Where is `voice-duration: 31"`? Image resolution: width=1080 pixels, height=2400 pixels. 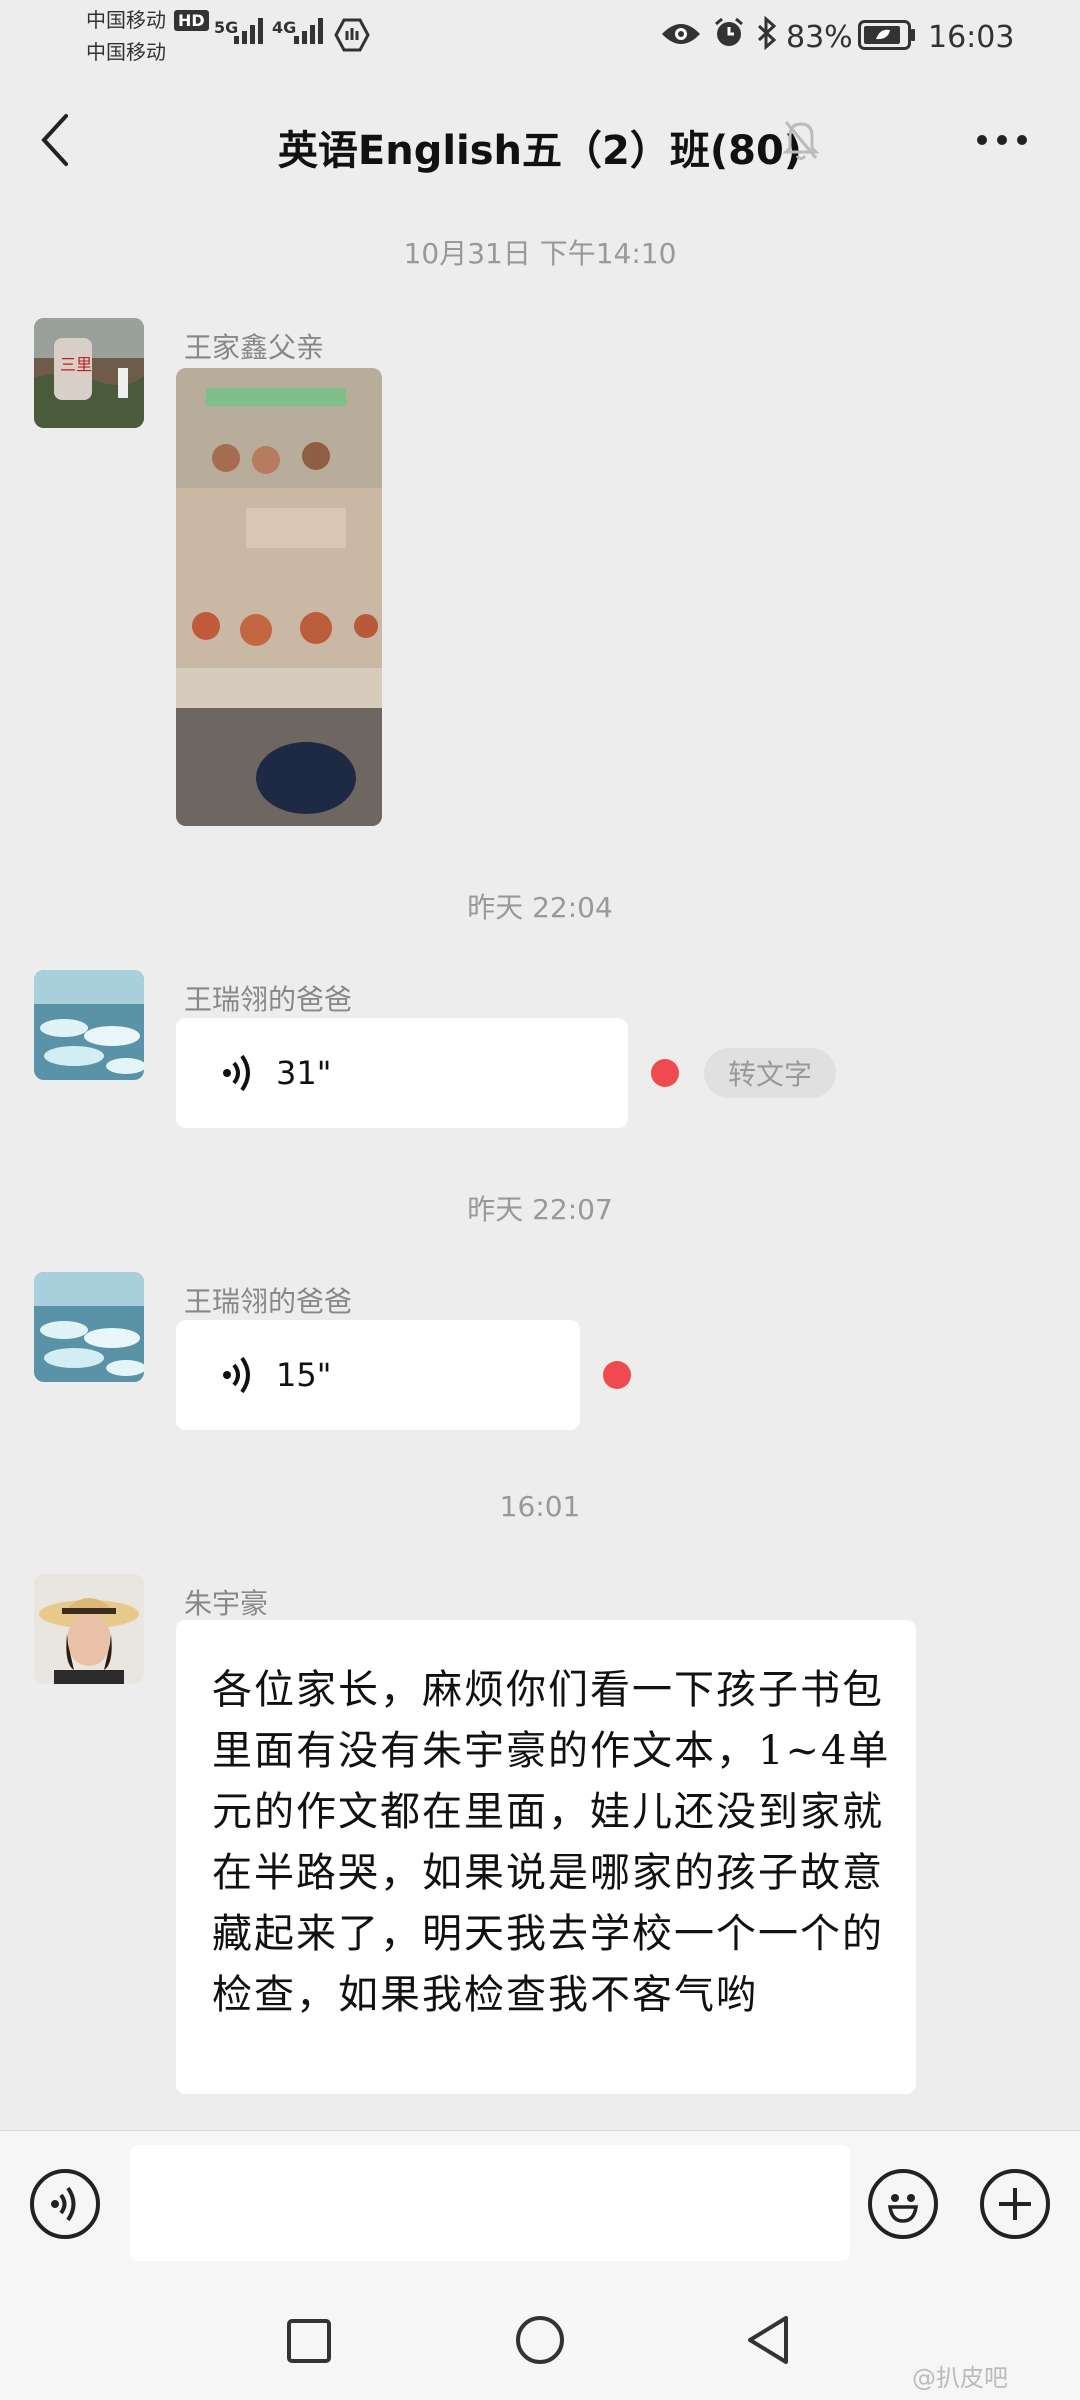
voice-duration: 31" is located at coordinates (304, 1073).